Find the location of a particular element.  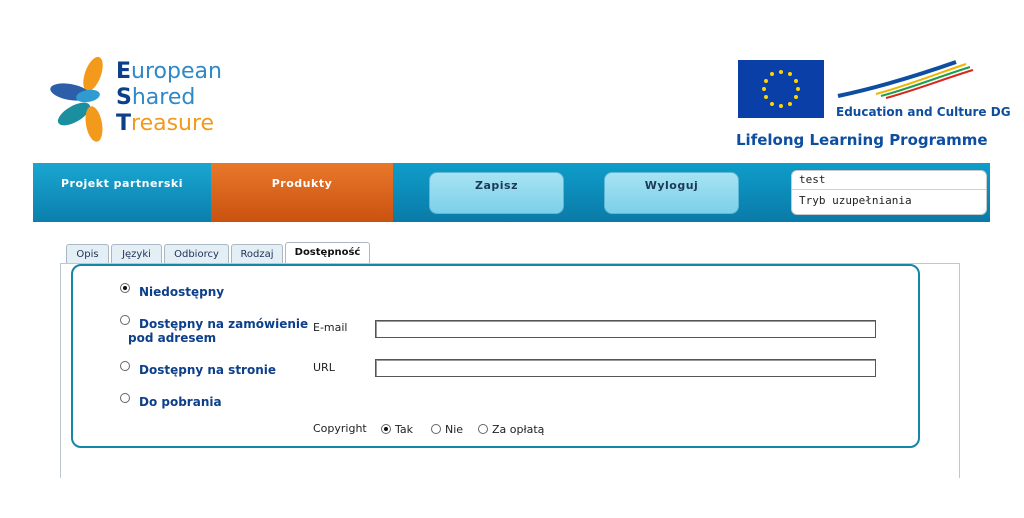

tab-jezyki: Języki is located at coordinates (136, 253).